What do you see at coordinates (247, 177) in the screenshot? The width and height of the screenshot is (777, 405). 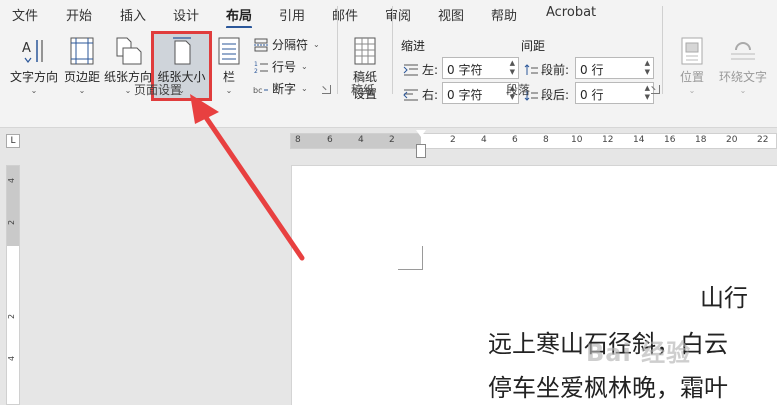 I see `annotation-arrow` at bounding box center [247, 177].